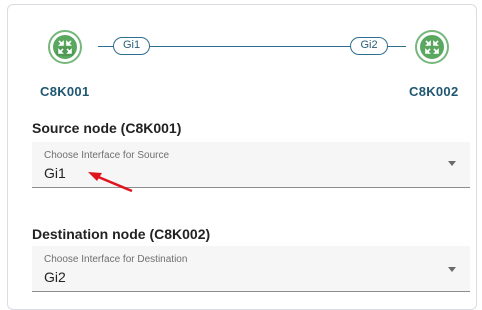 This screenshot has height=310, width=482. What do you see at coordinates (369, 46) in the screenshot?
I see `dest-interface-pill: Gi2` at bounding box center [369, 46].